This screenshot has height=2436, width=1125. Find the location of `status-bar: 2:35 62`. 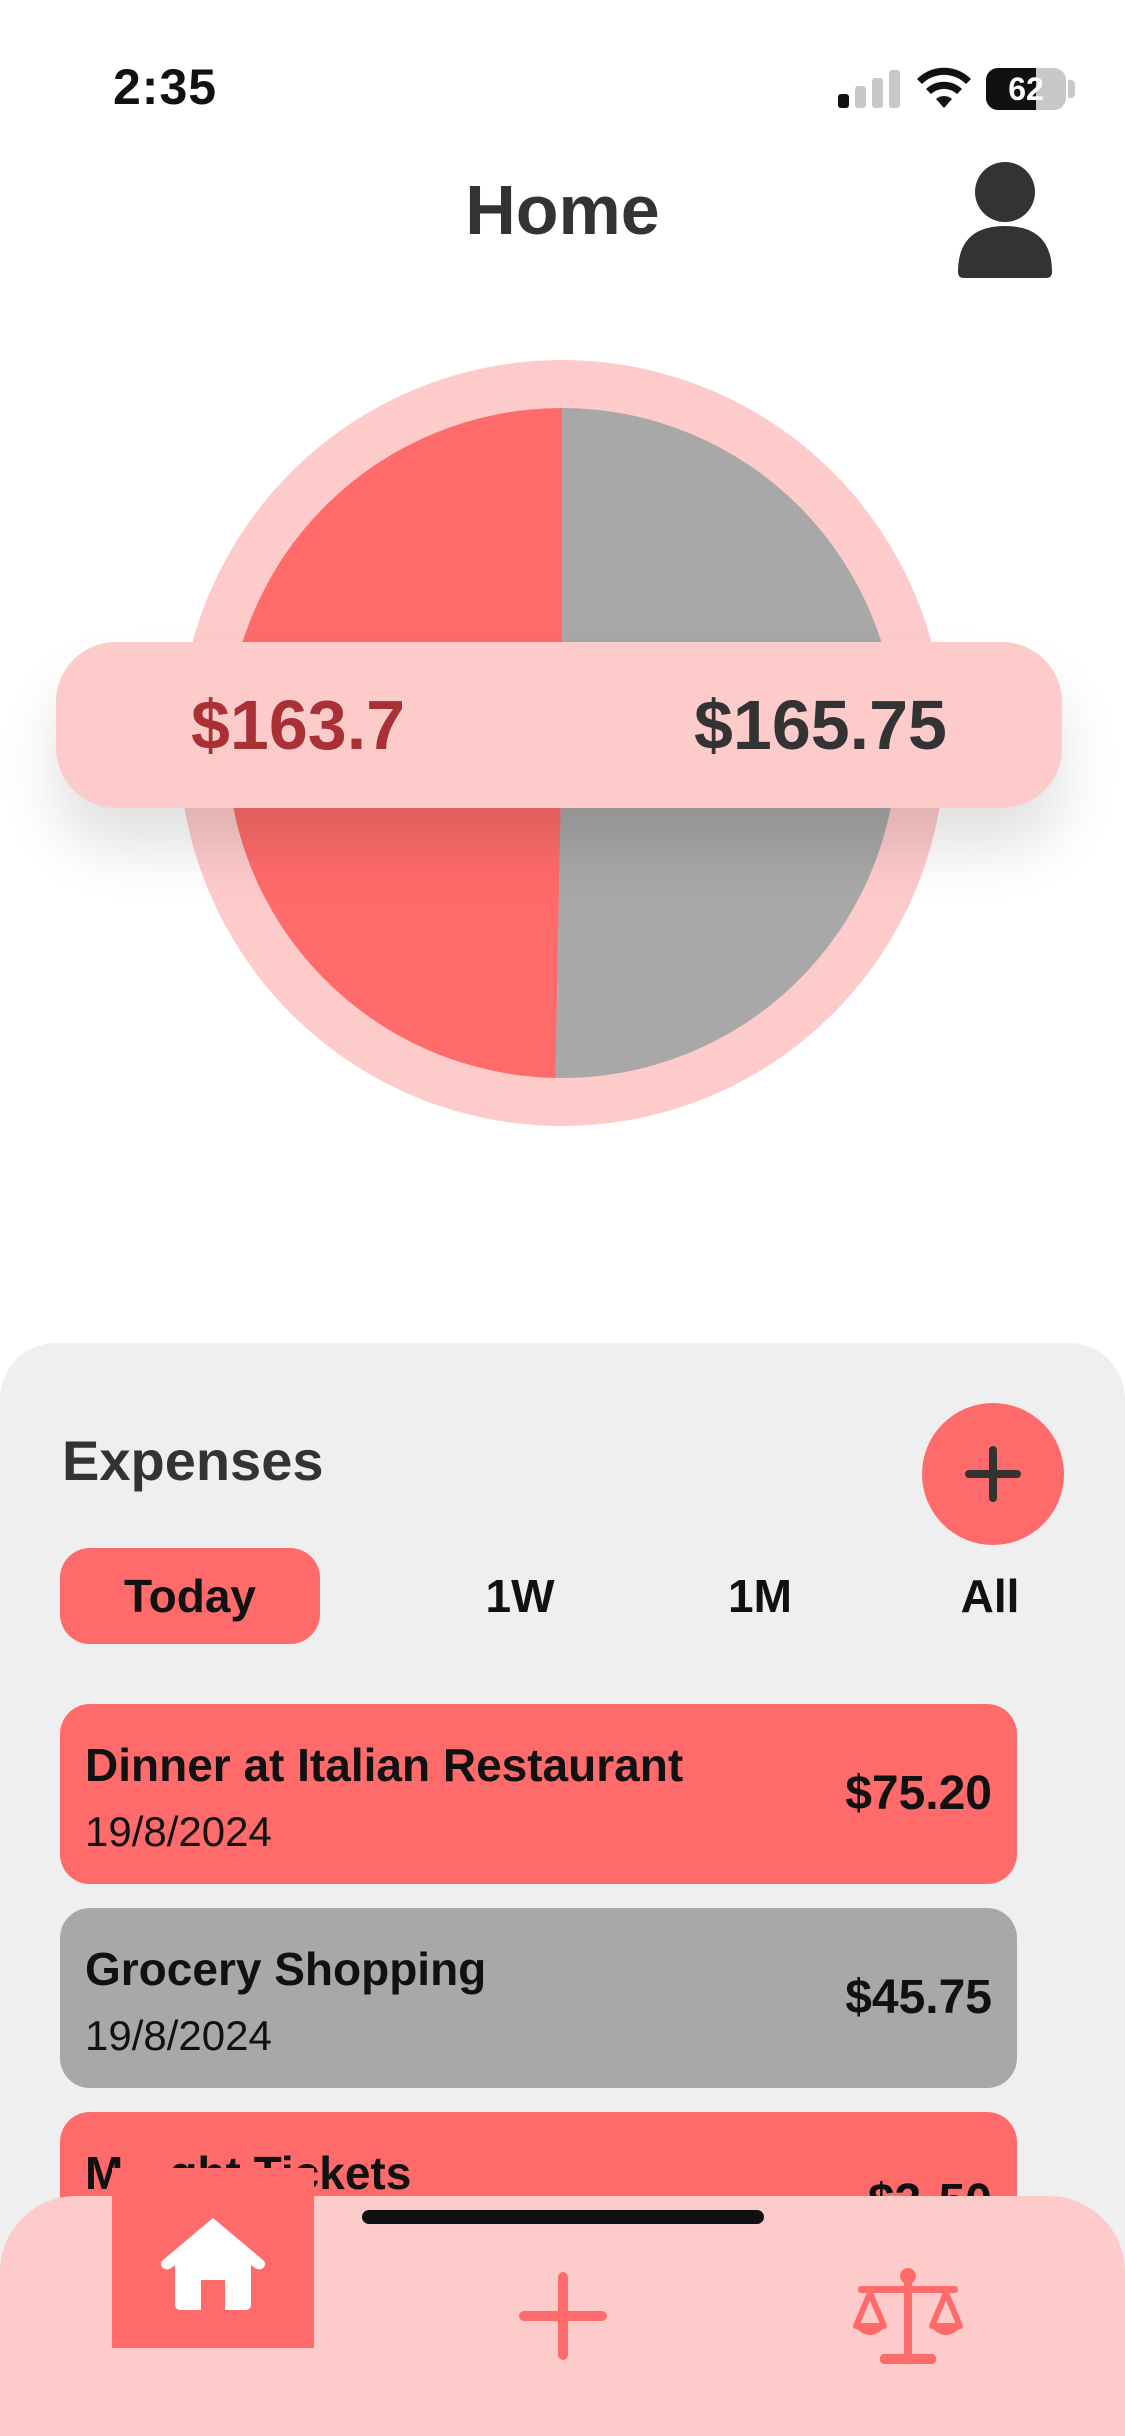

status-bar: 2:35 62 is located at coordinates (562, 75).